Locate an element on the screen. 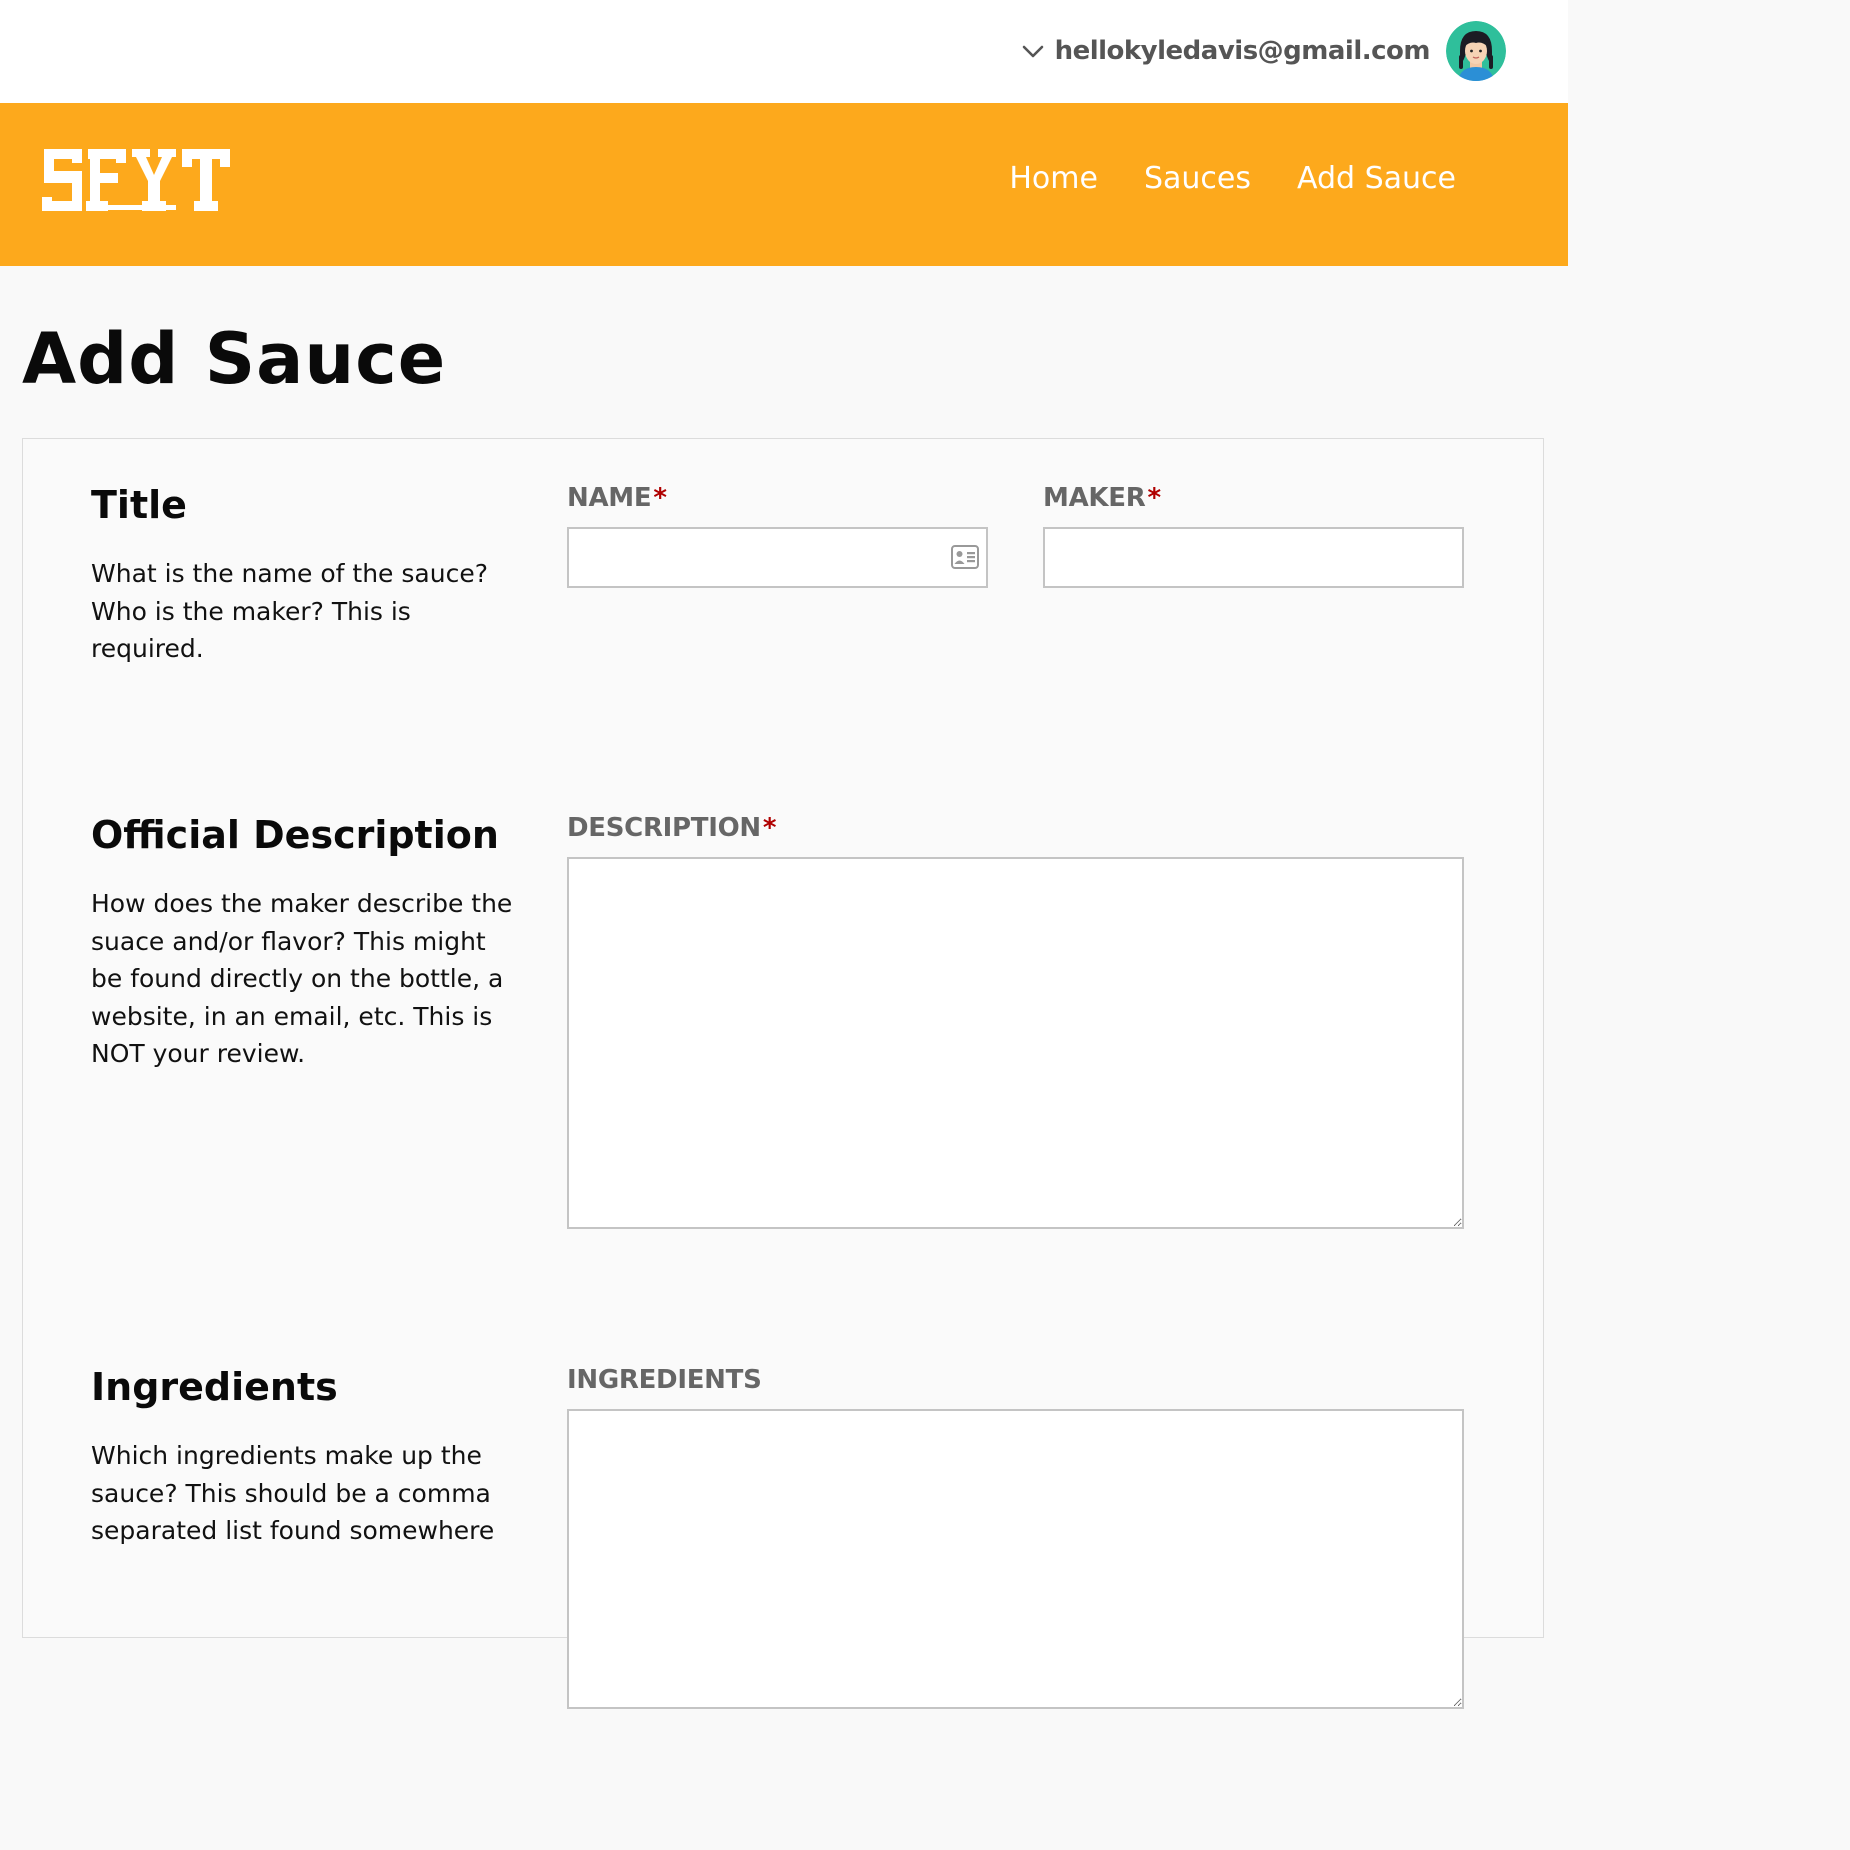  account-menu: hellokyledavis@gmail.com is located at coordinates (1263, 51).